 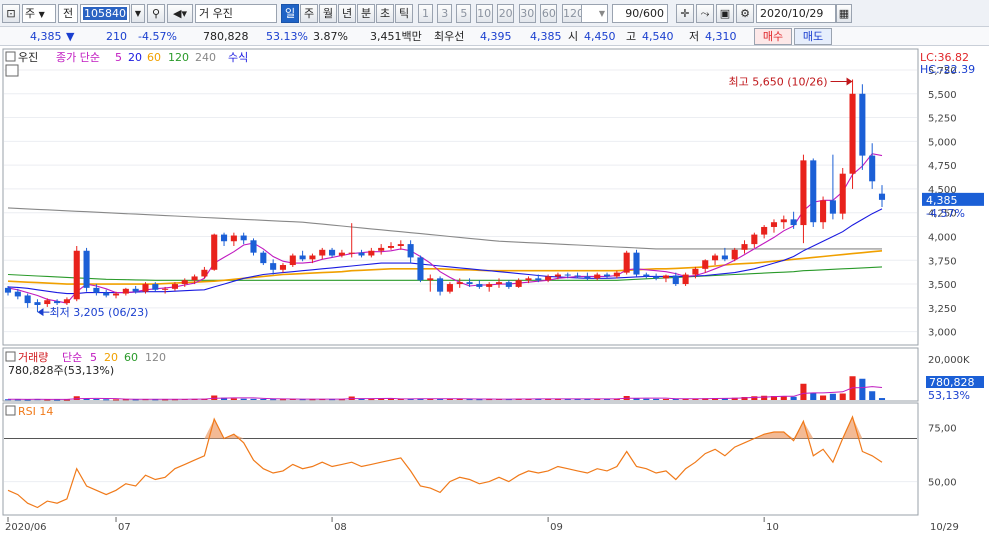 I want to click on high-annotation-text: 최고 5,650 (10/26), so click(x=778, y=81).